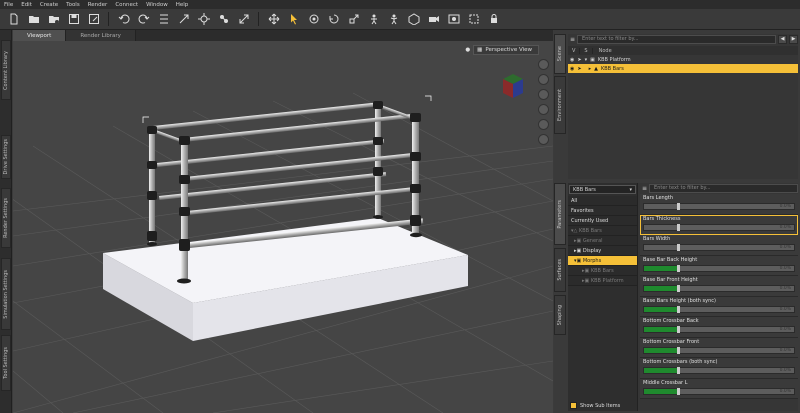  I want to click on tab-viewport: Viewport, so click(40, 35).